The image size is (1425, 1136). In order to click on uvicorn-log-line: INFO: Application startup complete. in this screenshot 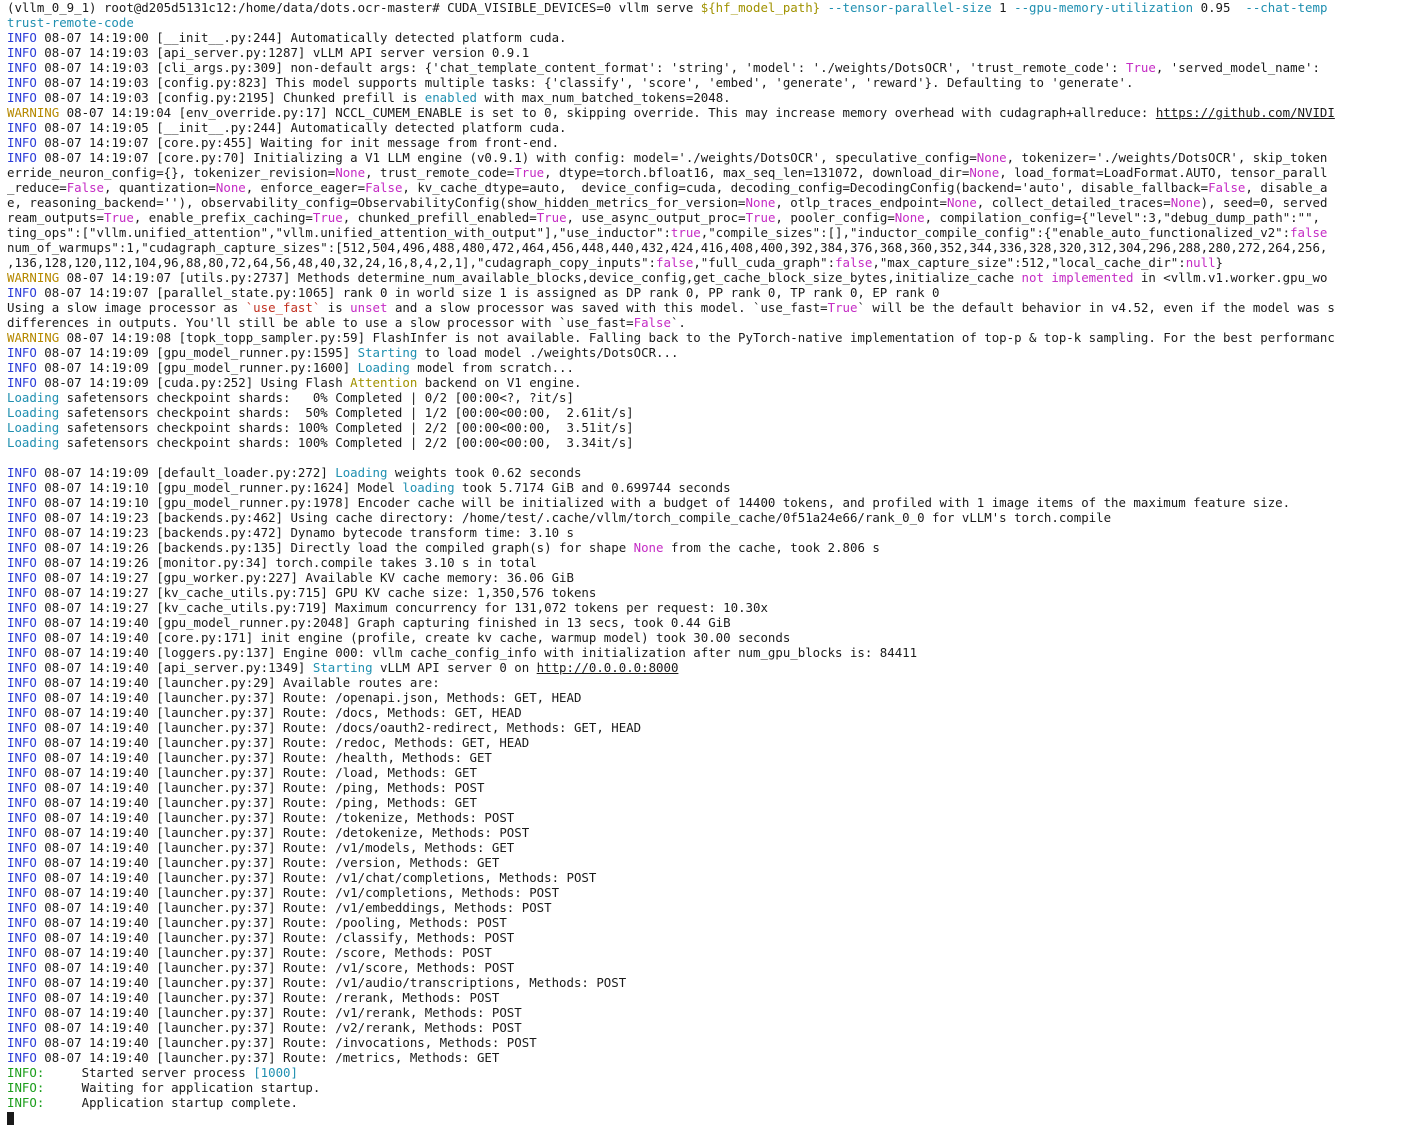, I will do `click(152, 1102)`.